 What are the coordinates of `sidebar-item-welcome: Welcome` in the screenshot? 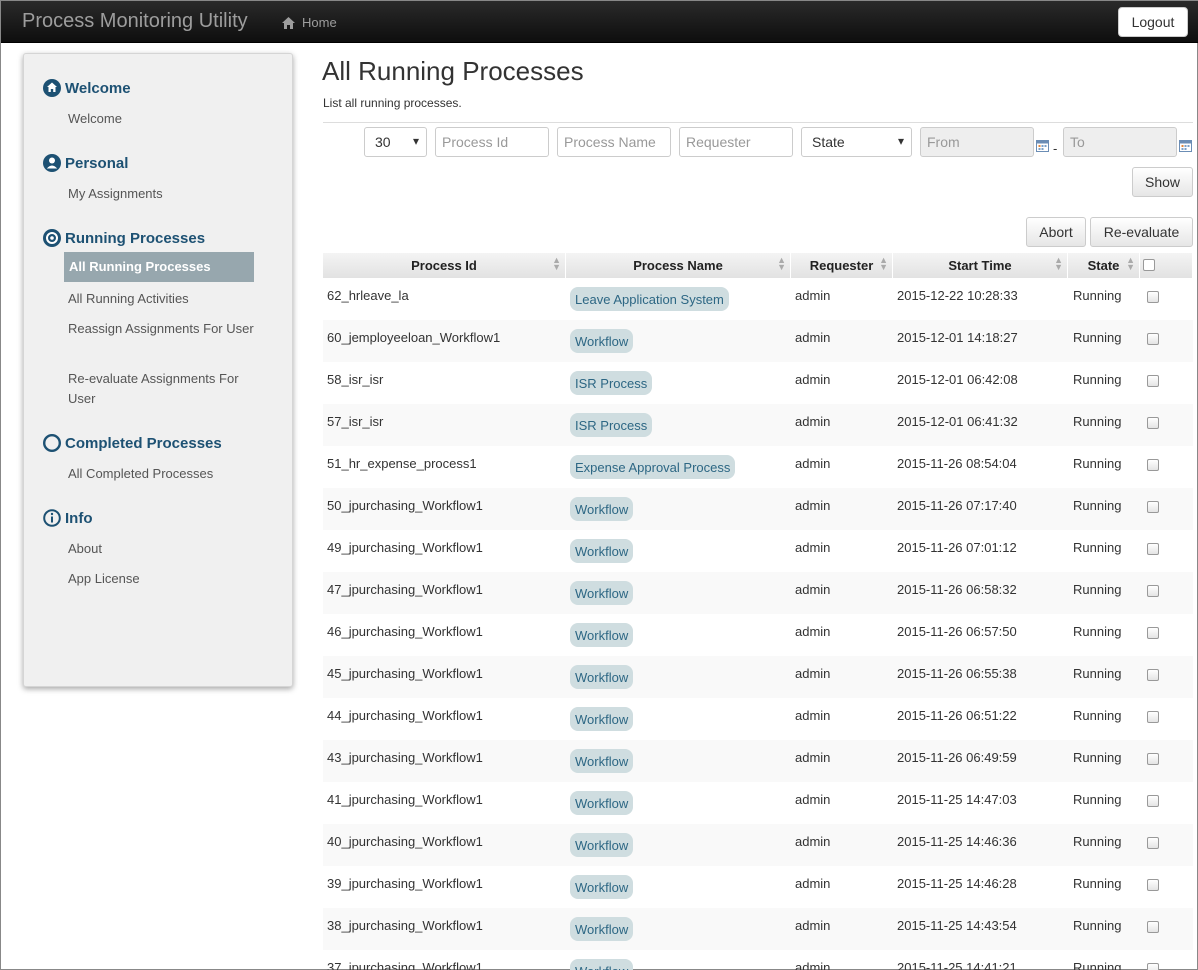 It's located at (163, 119).